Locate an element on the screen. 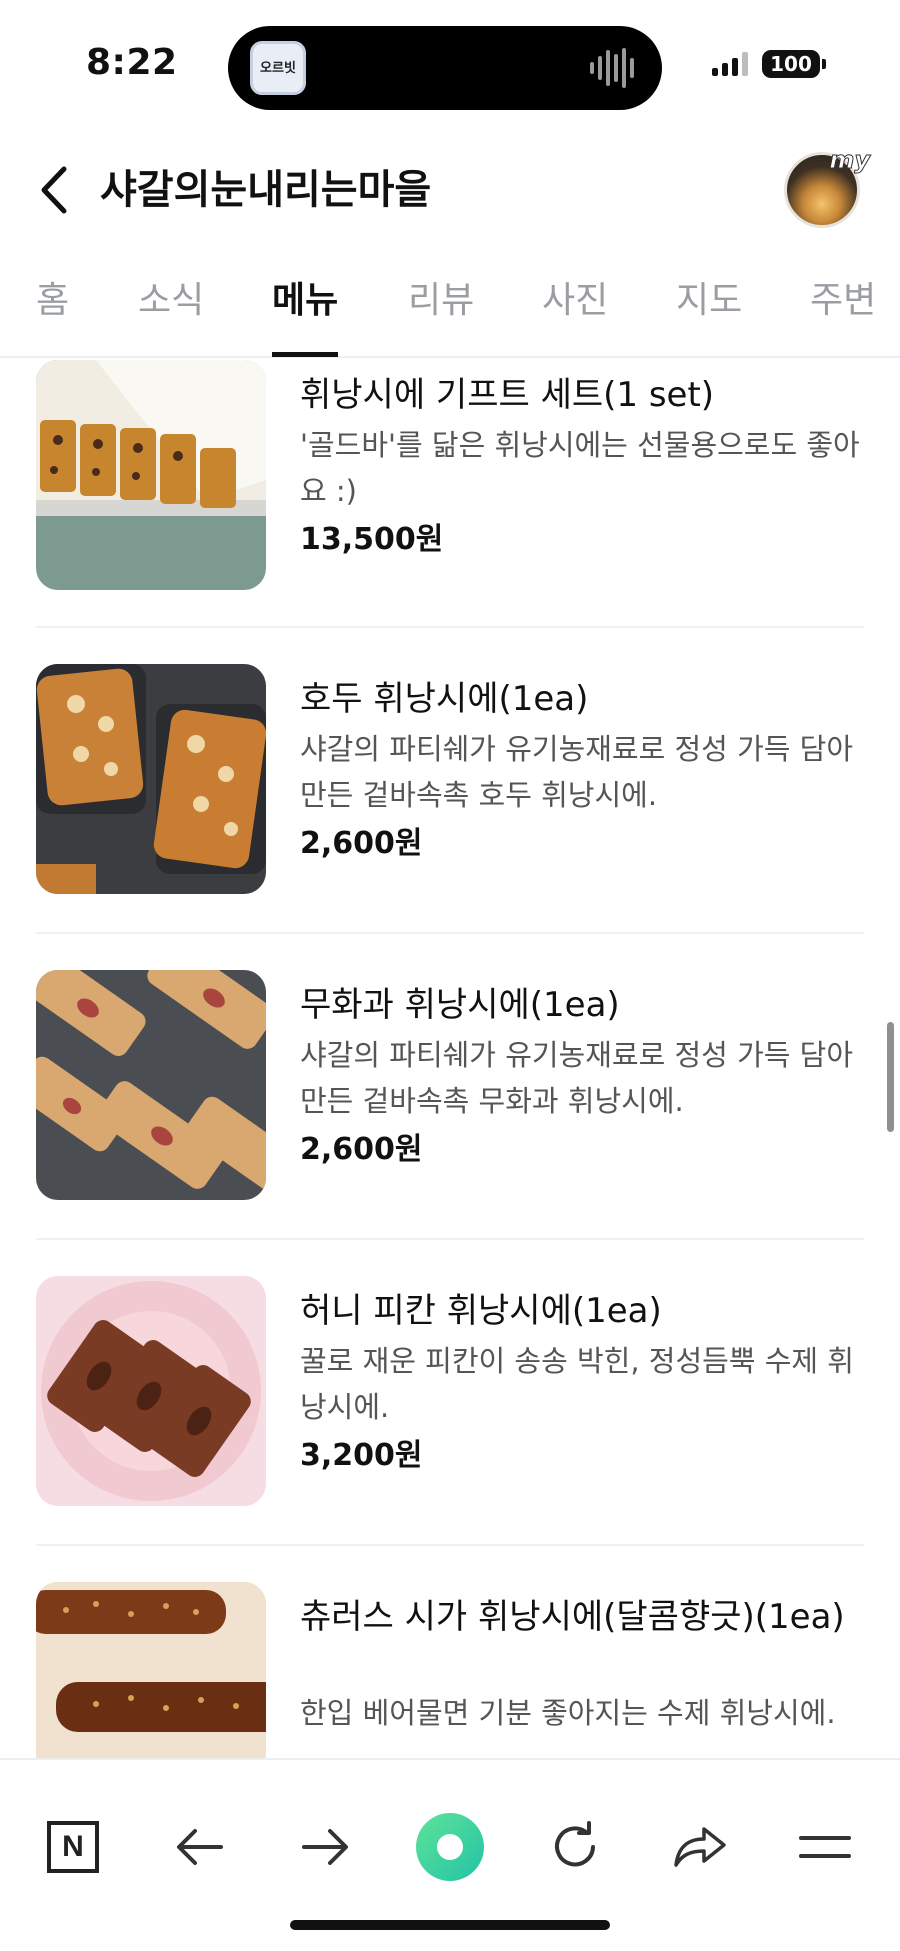 Image resolution: width=900 pixels, height=1951 pixels. share-button is located at coordinates (700, 1847).